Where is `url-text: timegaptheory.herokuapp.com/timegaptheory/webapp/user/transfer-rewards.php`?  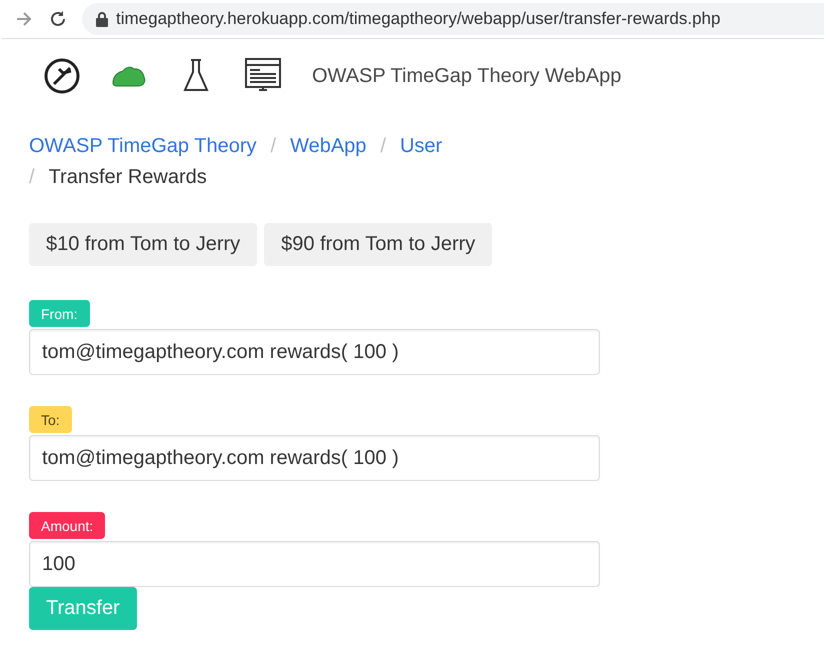 url-text: timegaptheory.herokuapp.com/timegaptheory/webapp/user/transfer-rewards.php is located at coordinates (418, 19).